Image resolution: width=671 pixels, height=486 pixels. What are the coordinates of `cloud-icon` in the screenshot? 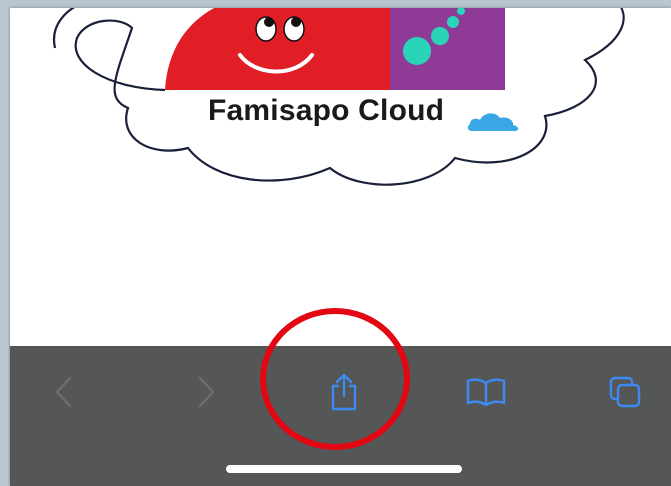 It's located at (493, 122).